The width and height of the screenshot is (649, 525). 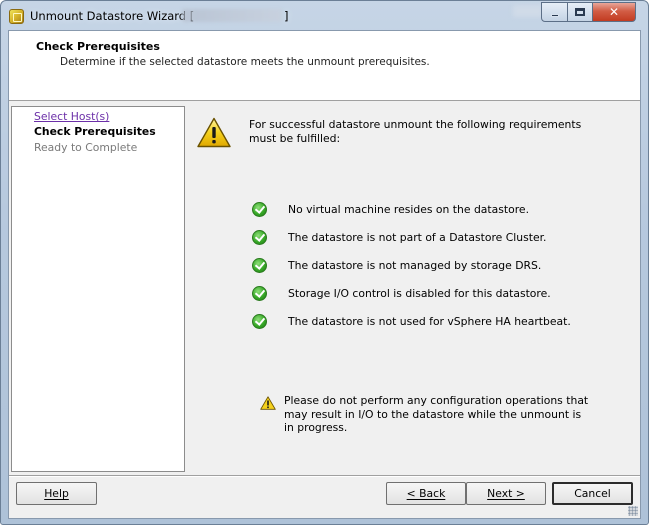 What do you see at coordinates (528, 11) in the screenshot?
I see `redacted-area` at bounding box center [528, 11].